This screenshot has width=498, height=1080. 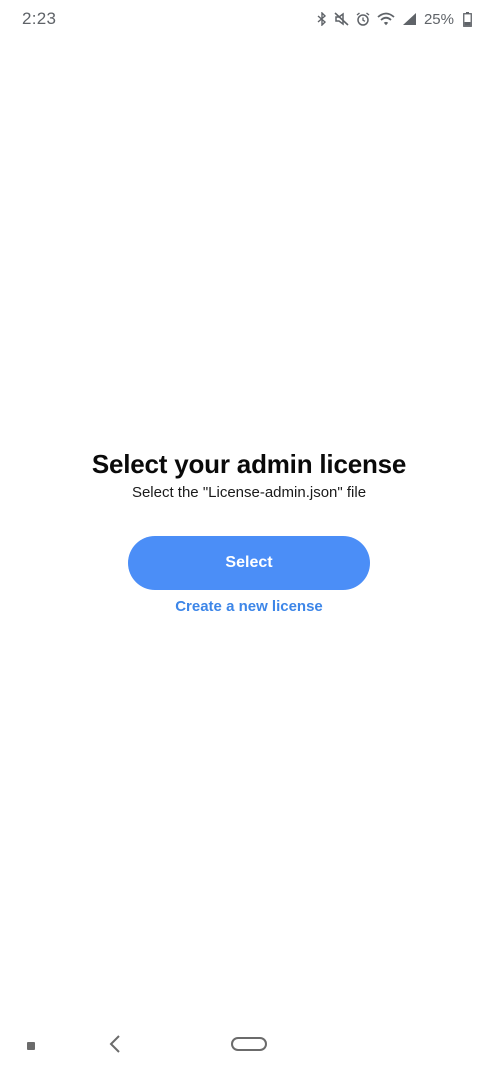 What do you see at coordinates (31, 1046) in the screenshot?
I see `recents-icon` at bounding box center [31, 1046].